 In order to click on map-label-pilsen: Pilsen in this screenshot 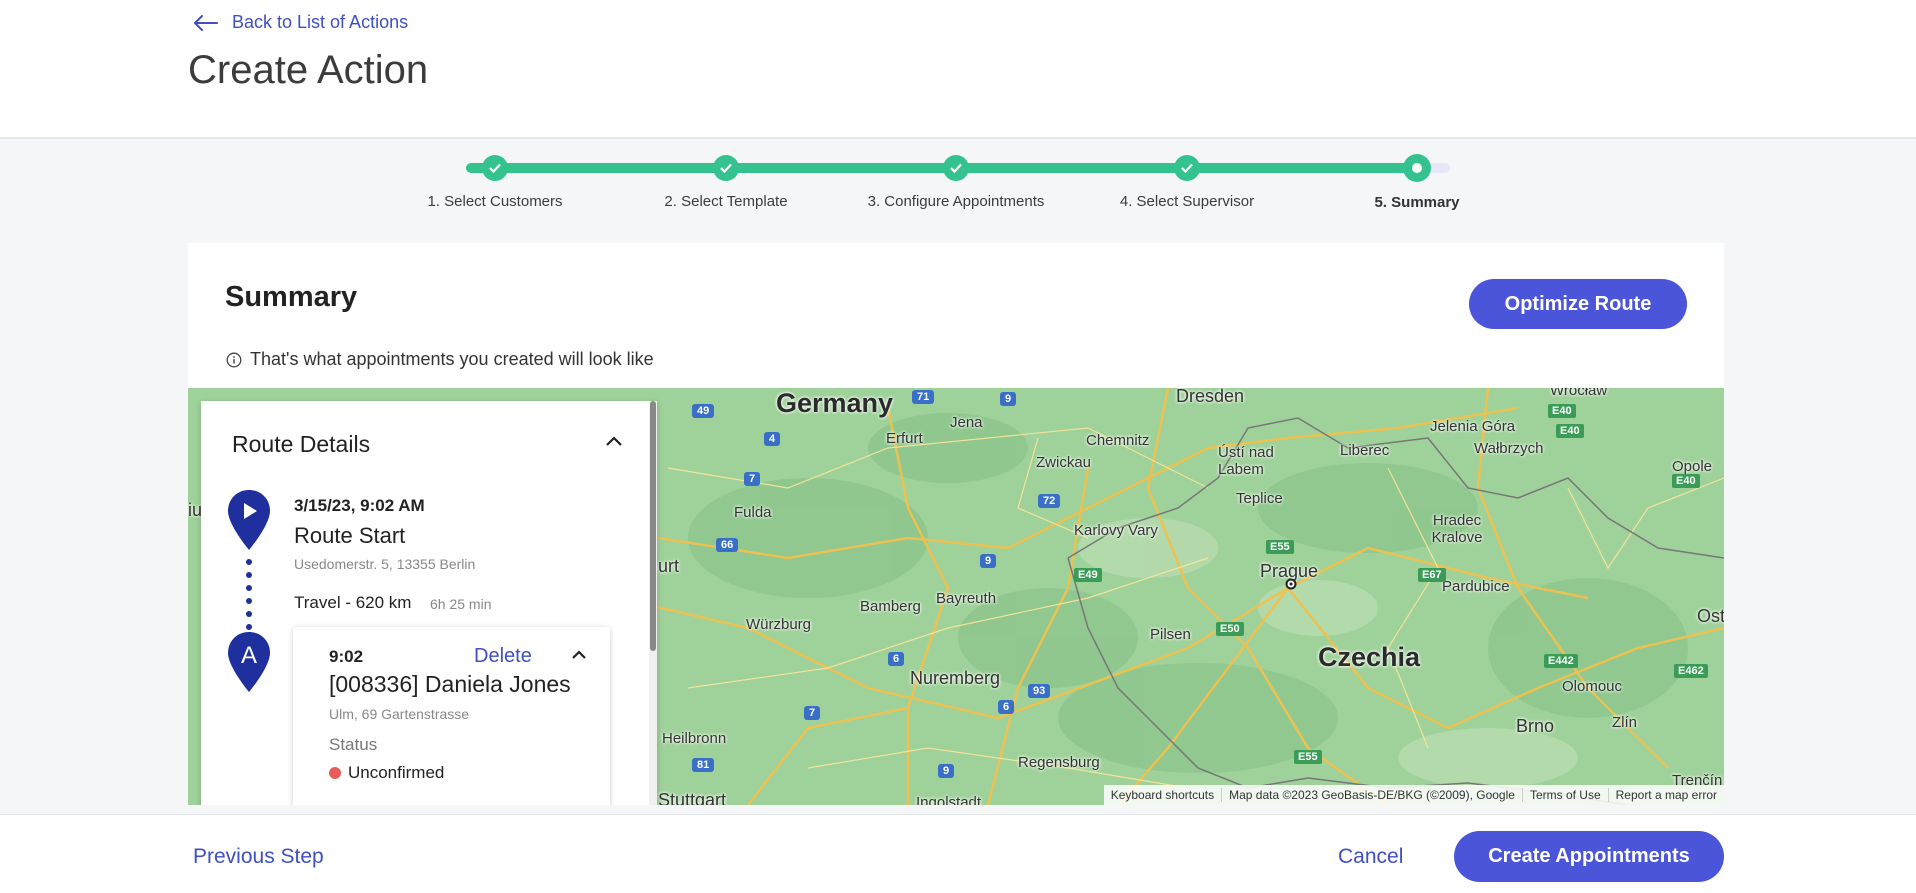, I will do `click(1170, 634)`.